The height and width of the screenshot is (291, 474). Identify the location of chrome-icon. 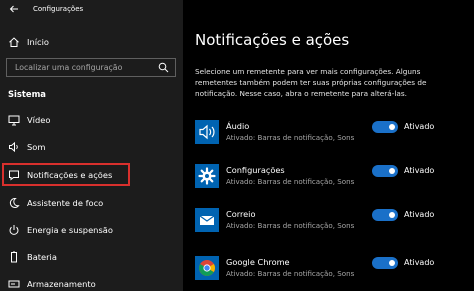
(207, 268).